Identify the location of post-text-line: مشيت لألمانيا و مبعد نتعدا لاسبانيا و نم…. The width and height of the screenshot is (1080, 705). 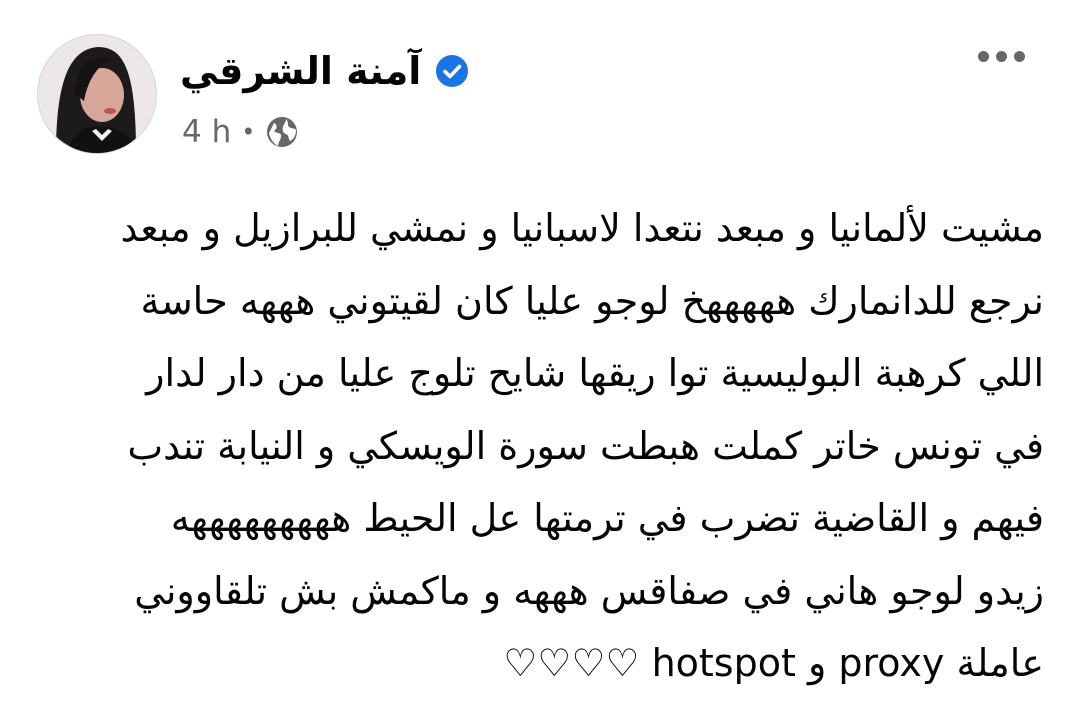
(582, 228).